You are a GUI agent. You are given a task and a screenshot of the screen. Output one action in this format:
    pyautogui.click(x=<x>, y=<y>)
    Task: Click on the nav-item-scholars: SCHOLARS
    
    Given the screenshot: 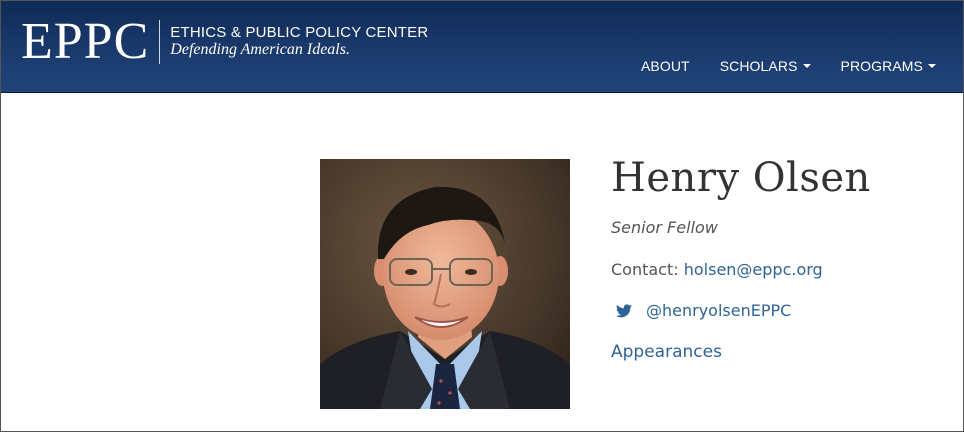 What is the action you would take?
    pyautogui.click(x=765, y=66)
    